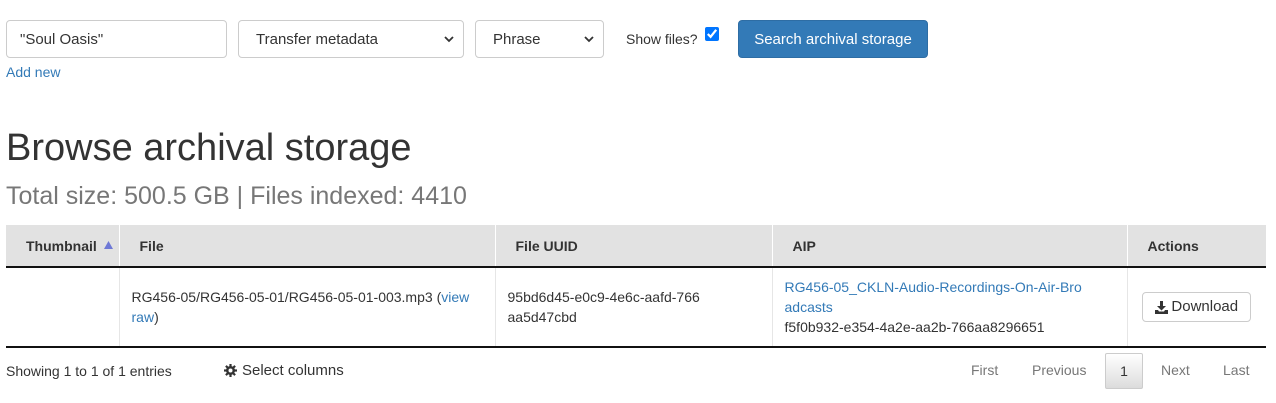 The height and width of the screenshot is (403, 1276). Describe the element at coordinates (712, 34) in the screenshot. I see `show-files-checkbox` at that location.